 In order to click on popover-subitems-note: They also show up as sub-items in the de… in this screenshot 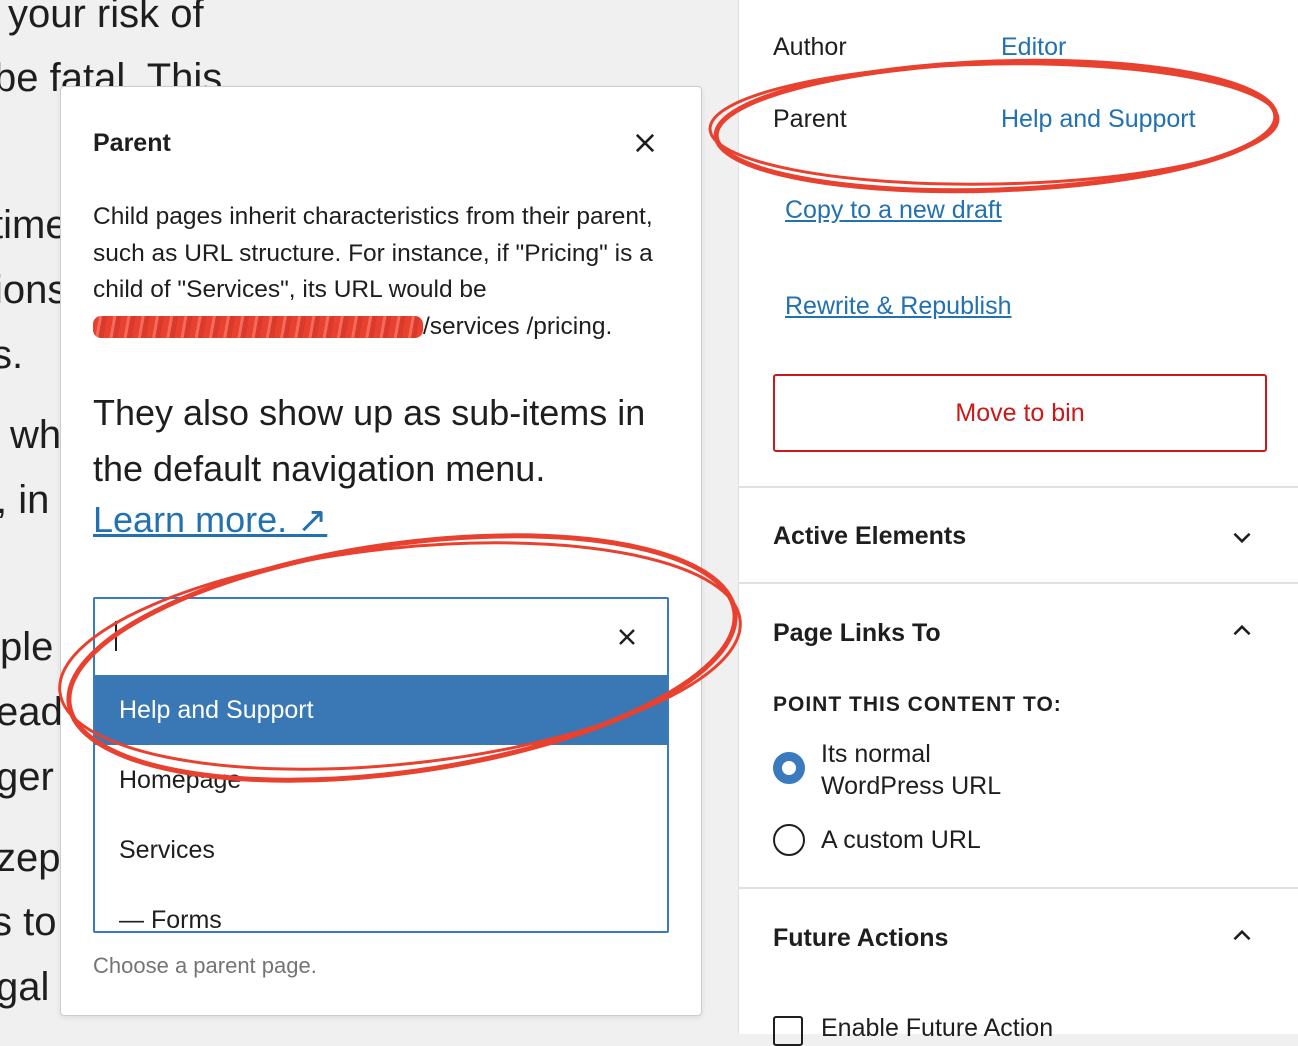, I will do `click(369, 440)`.